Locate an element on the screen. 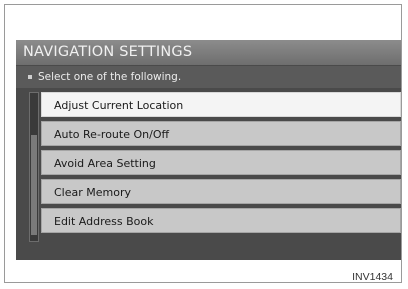  screen-subtitle: Select one of the following. is located at coordinates (208, 77).